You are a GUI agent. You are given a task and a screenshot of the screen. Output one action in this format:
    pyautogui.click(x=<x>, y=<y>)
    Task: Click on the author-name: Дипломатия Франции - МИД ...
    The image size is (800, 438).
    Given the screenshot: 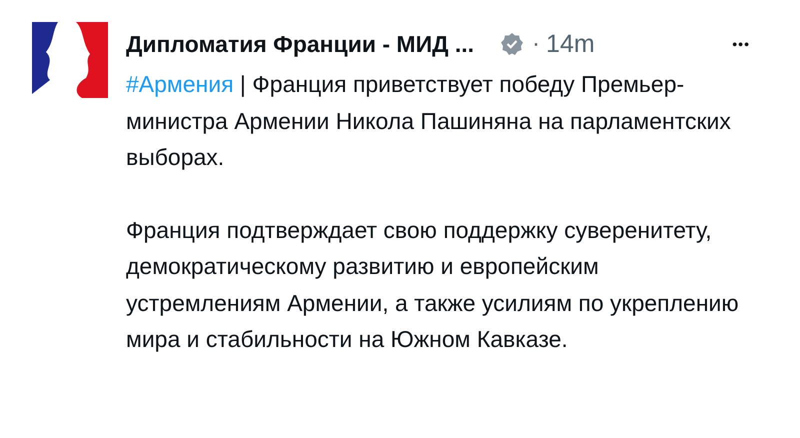 What is the action you would take?
    pyautogui.click(x=300, y=44)
    